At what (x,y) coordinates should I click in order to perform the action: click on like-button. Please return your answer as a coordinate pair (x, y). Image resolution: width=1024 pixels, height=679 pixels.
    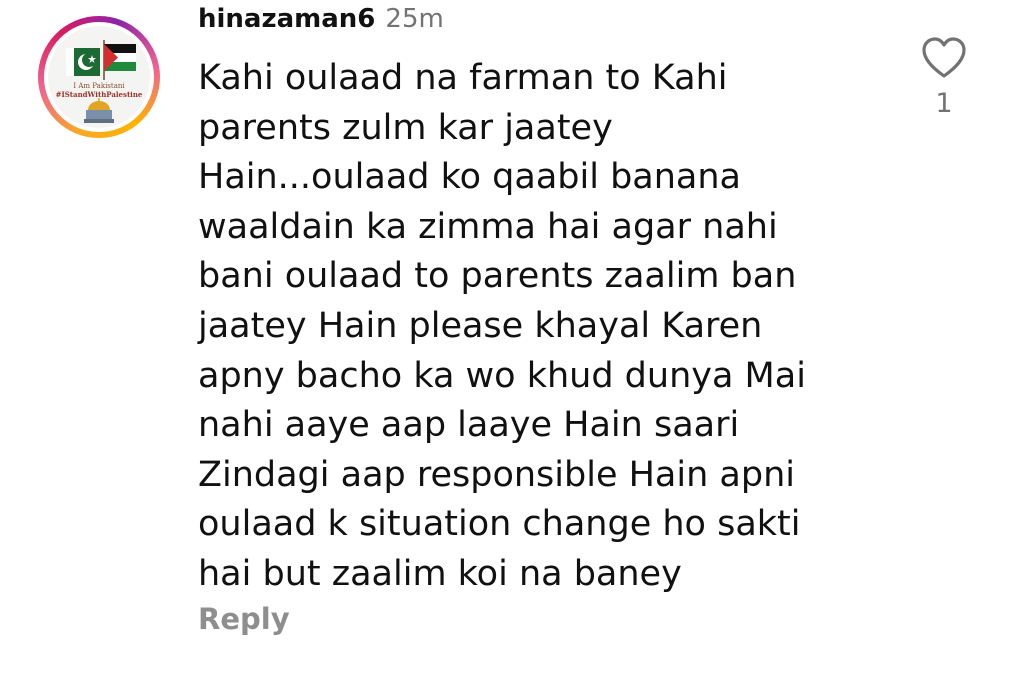
    Looking at the image, I should click on (944, 58).